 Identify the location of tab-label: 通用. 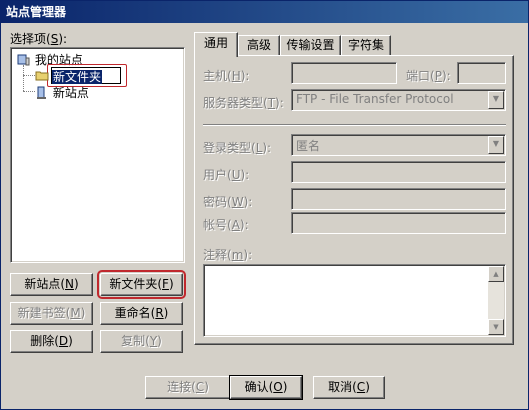
(215, 43).